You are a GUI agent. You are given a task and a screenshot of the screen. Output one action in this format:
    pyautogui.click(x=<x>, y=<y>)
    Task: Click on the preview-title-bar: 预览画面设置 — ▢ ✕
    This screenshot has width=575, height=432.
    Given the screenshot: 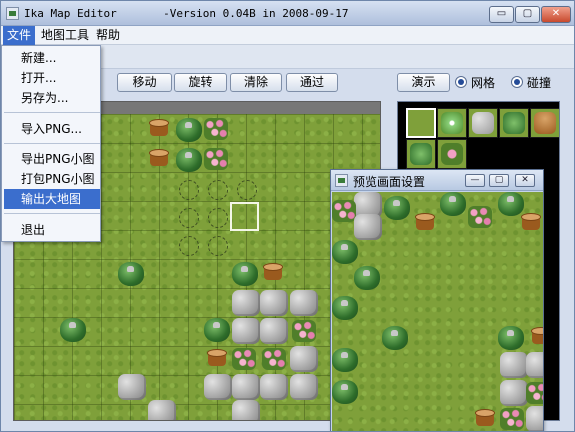 What is the action you would take?
    pyautogui.click(x=437, y=180)
    